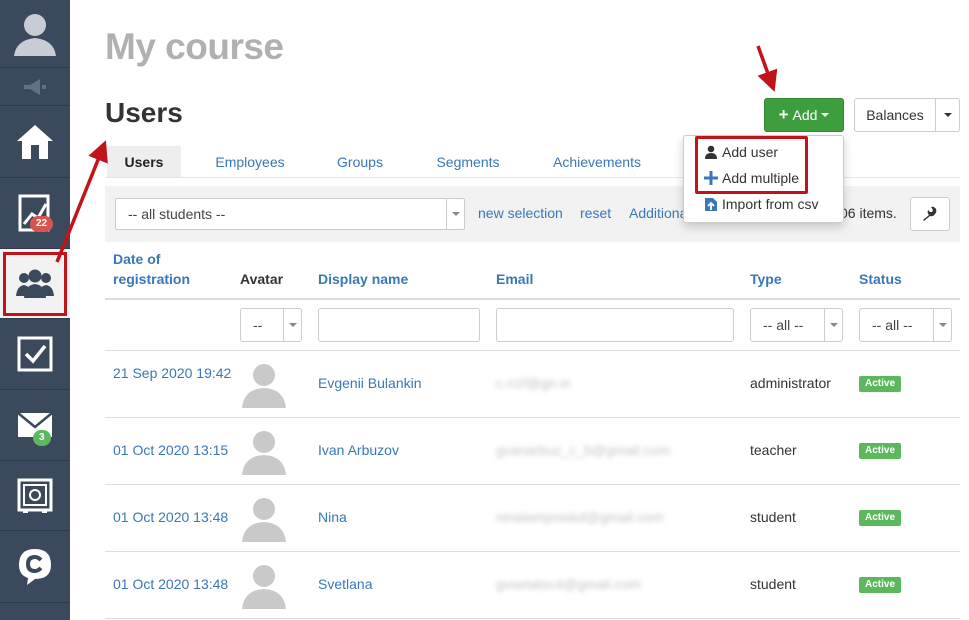 Image resolution: width=969 pixels, height=620 pixels. What do you see at coordinates (144, 161) in the screenshot?
I see `tab-users: Users` at bounding box center [144, 161].